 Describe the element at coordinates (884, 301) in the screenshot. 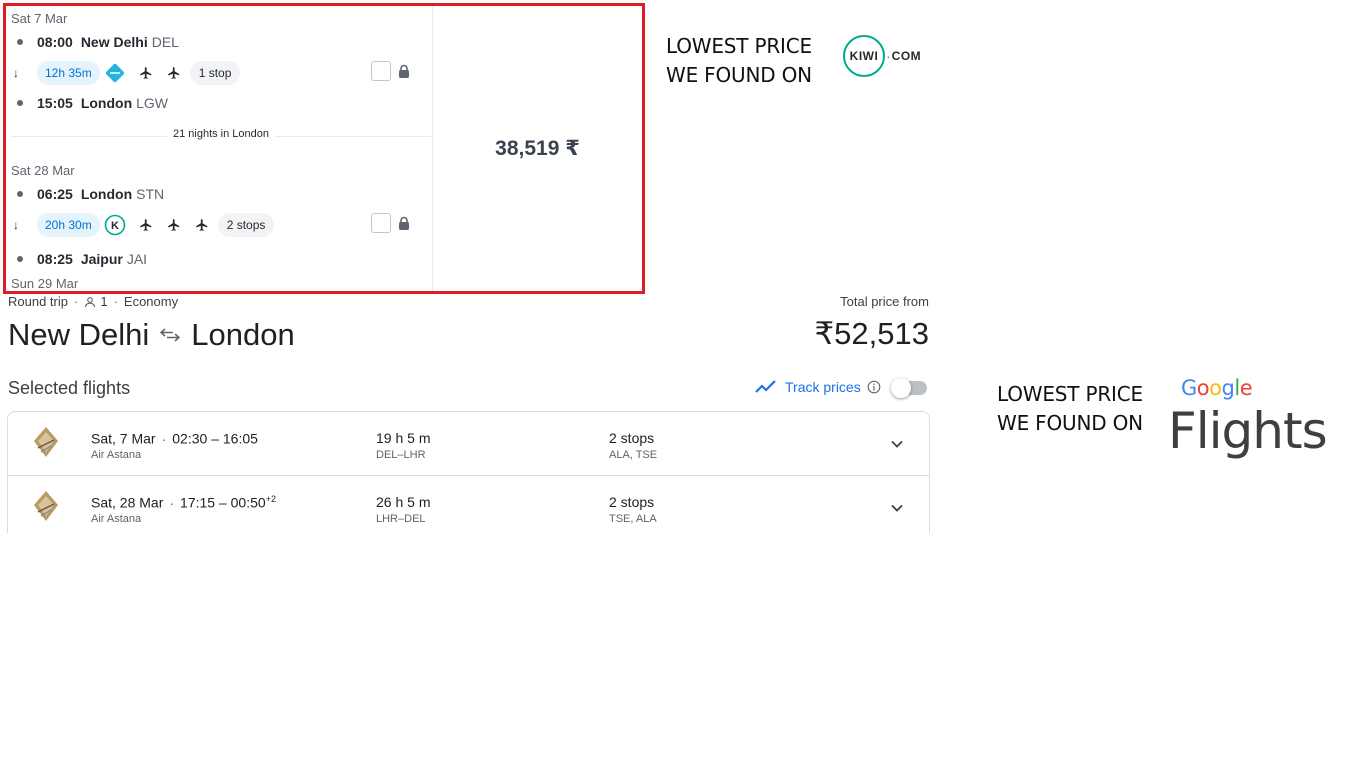

I see `total-price-label: Total price from` at that location.